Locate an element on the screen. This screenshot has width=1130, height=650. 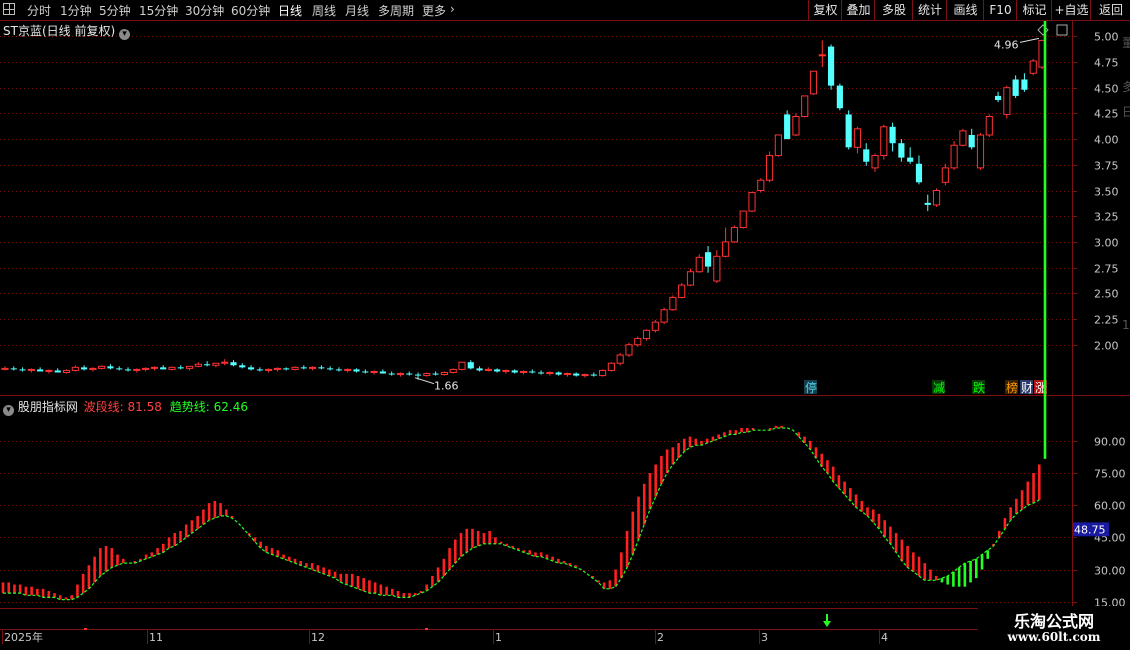
period-tab-8: 月线 is located at coordinates (357, 10).